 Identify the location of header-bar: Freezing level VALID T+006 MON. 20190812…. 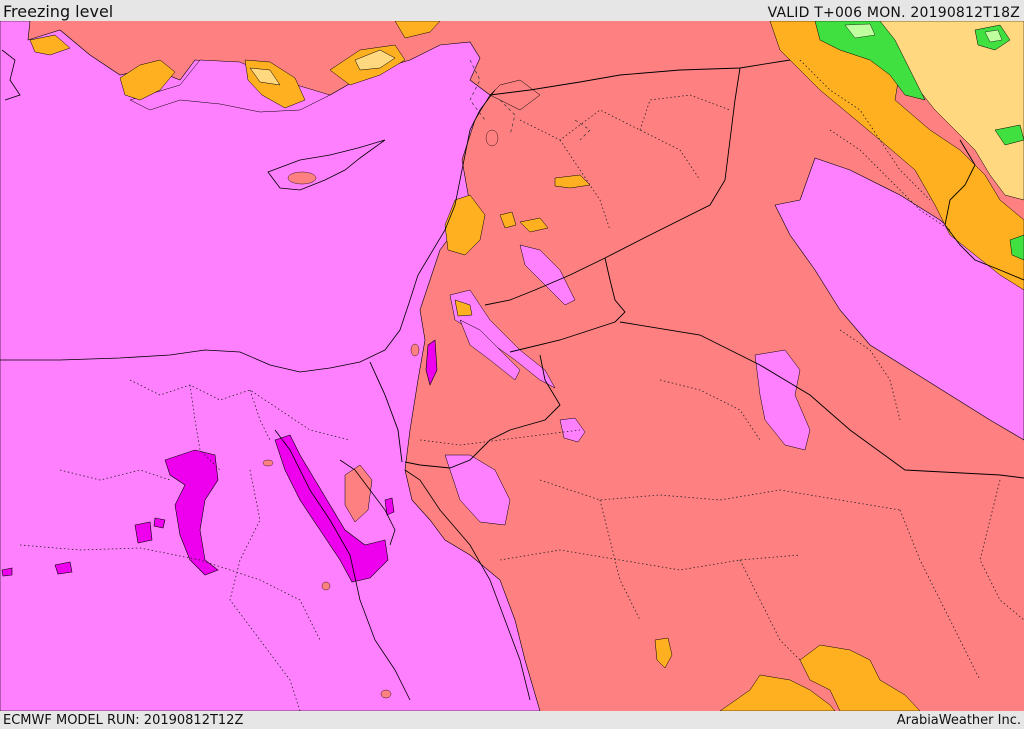
(512, 11).